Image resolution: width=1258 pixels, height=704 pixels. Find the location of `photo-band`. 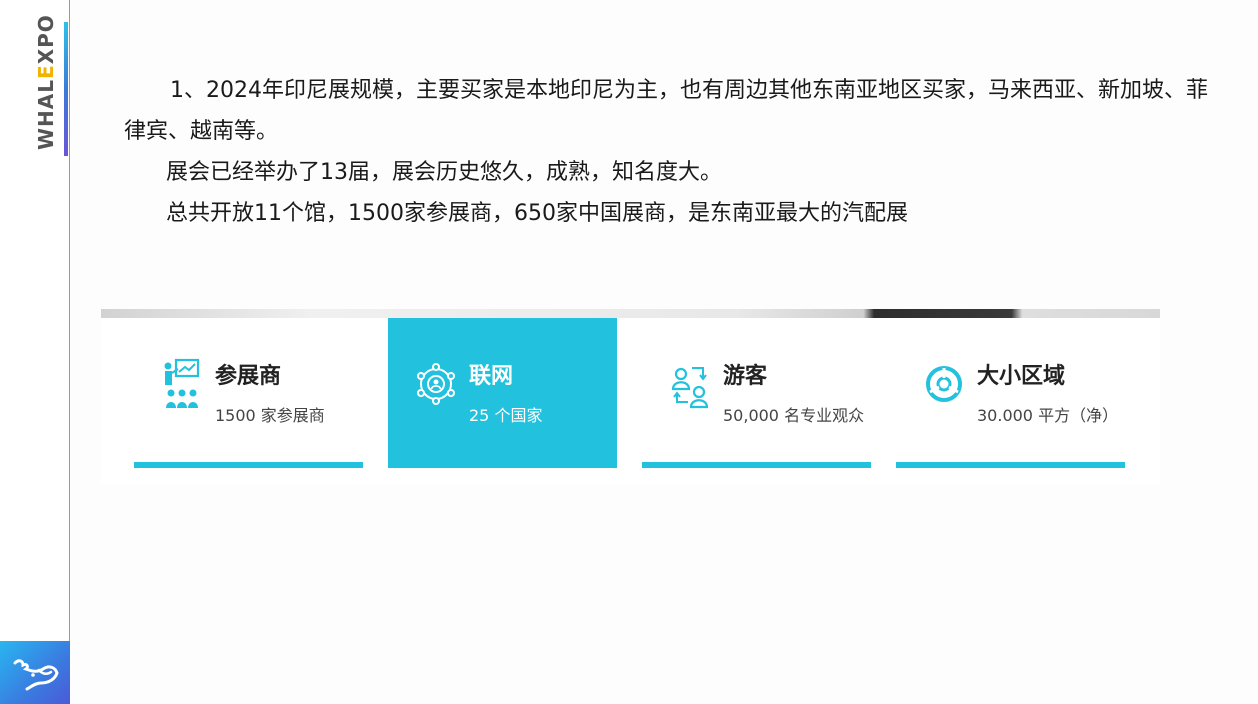

photo-band is located at coordinates (630, 313).